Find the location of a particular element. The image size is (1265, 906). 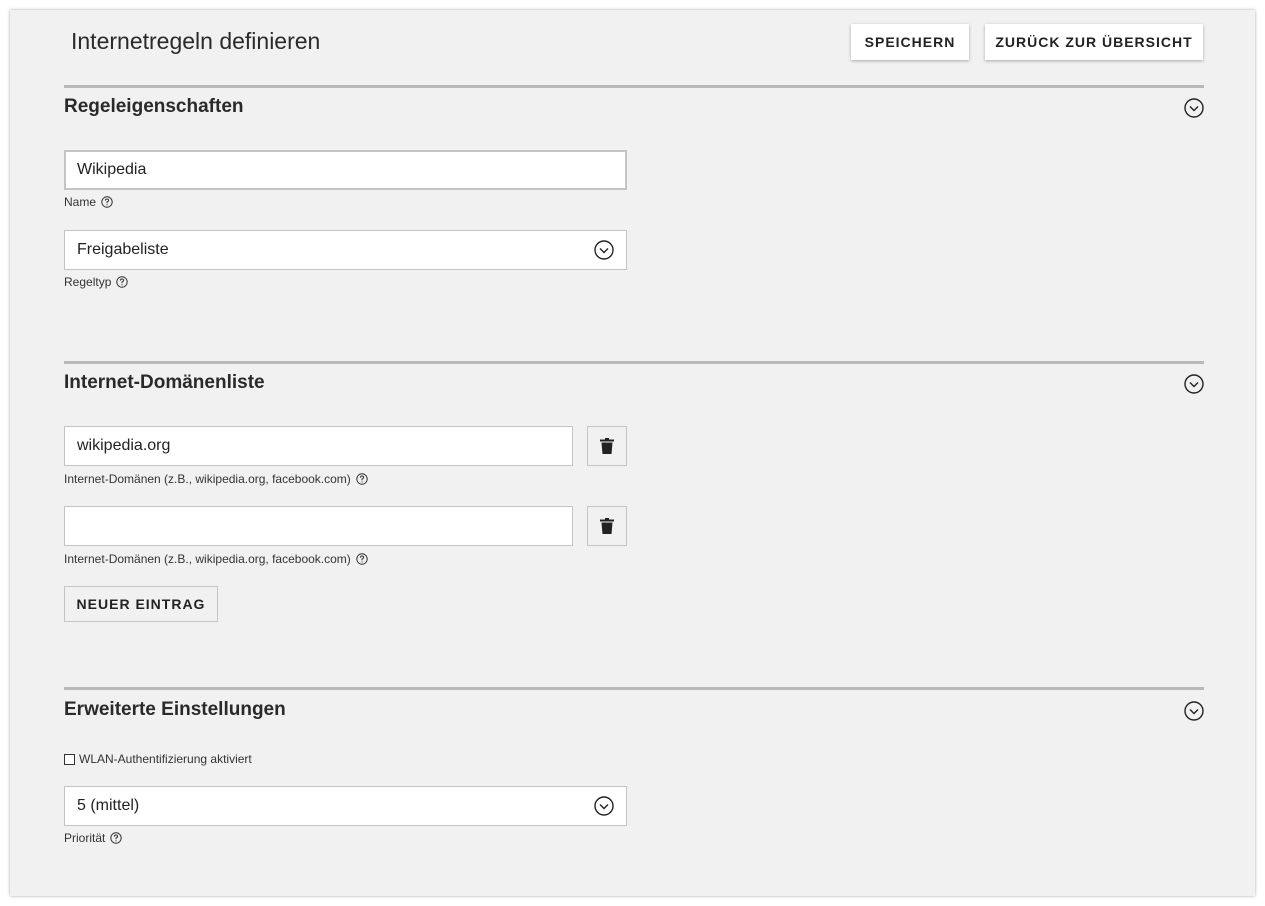

section-heading-advanced: Erweiterte Einstellungen is located at coordinates (175, 709).